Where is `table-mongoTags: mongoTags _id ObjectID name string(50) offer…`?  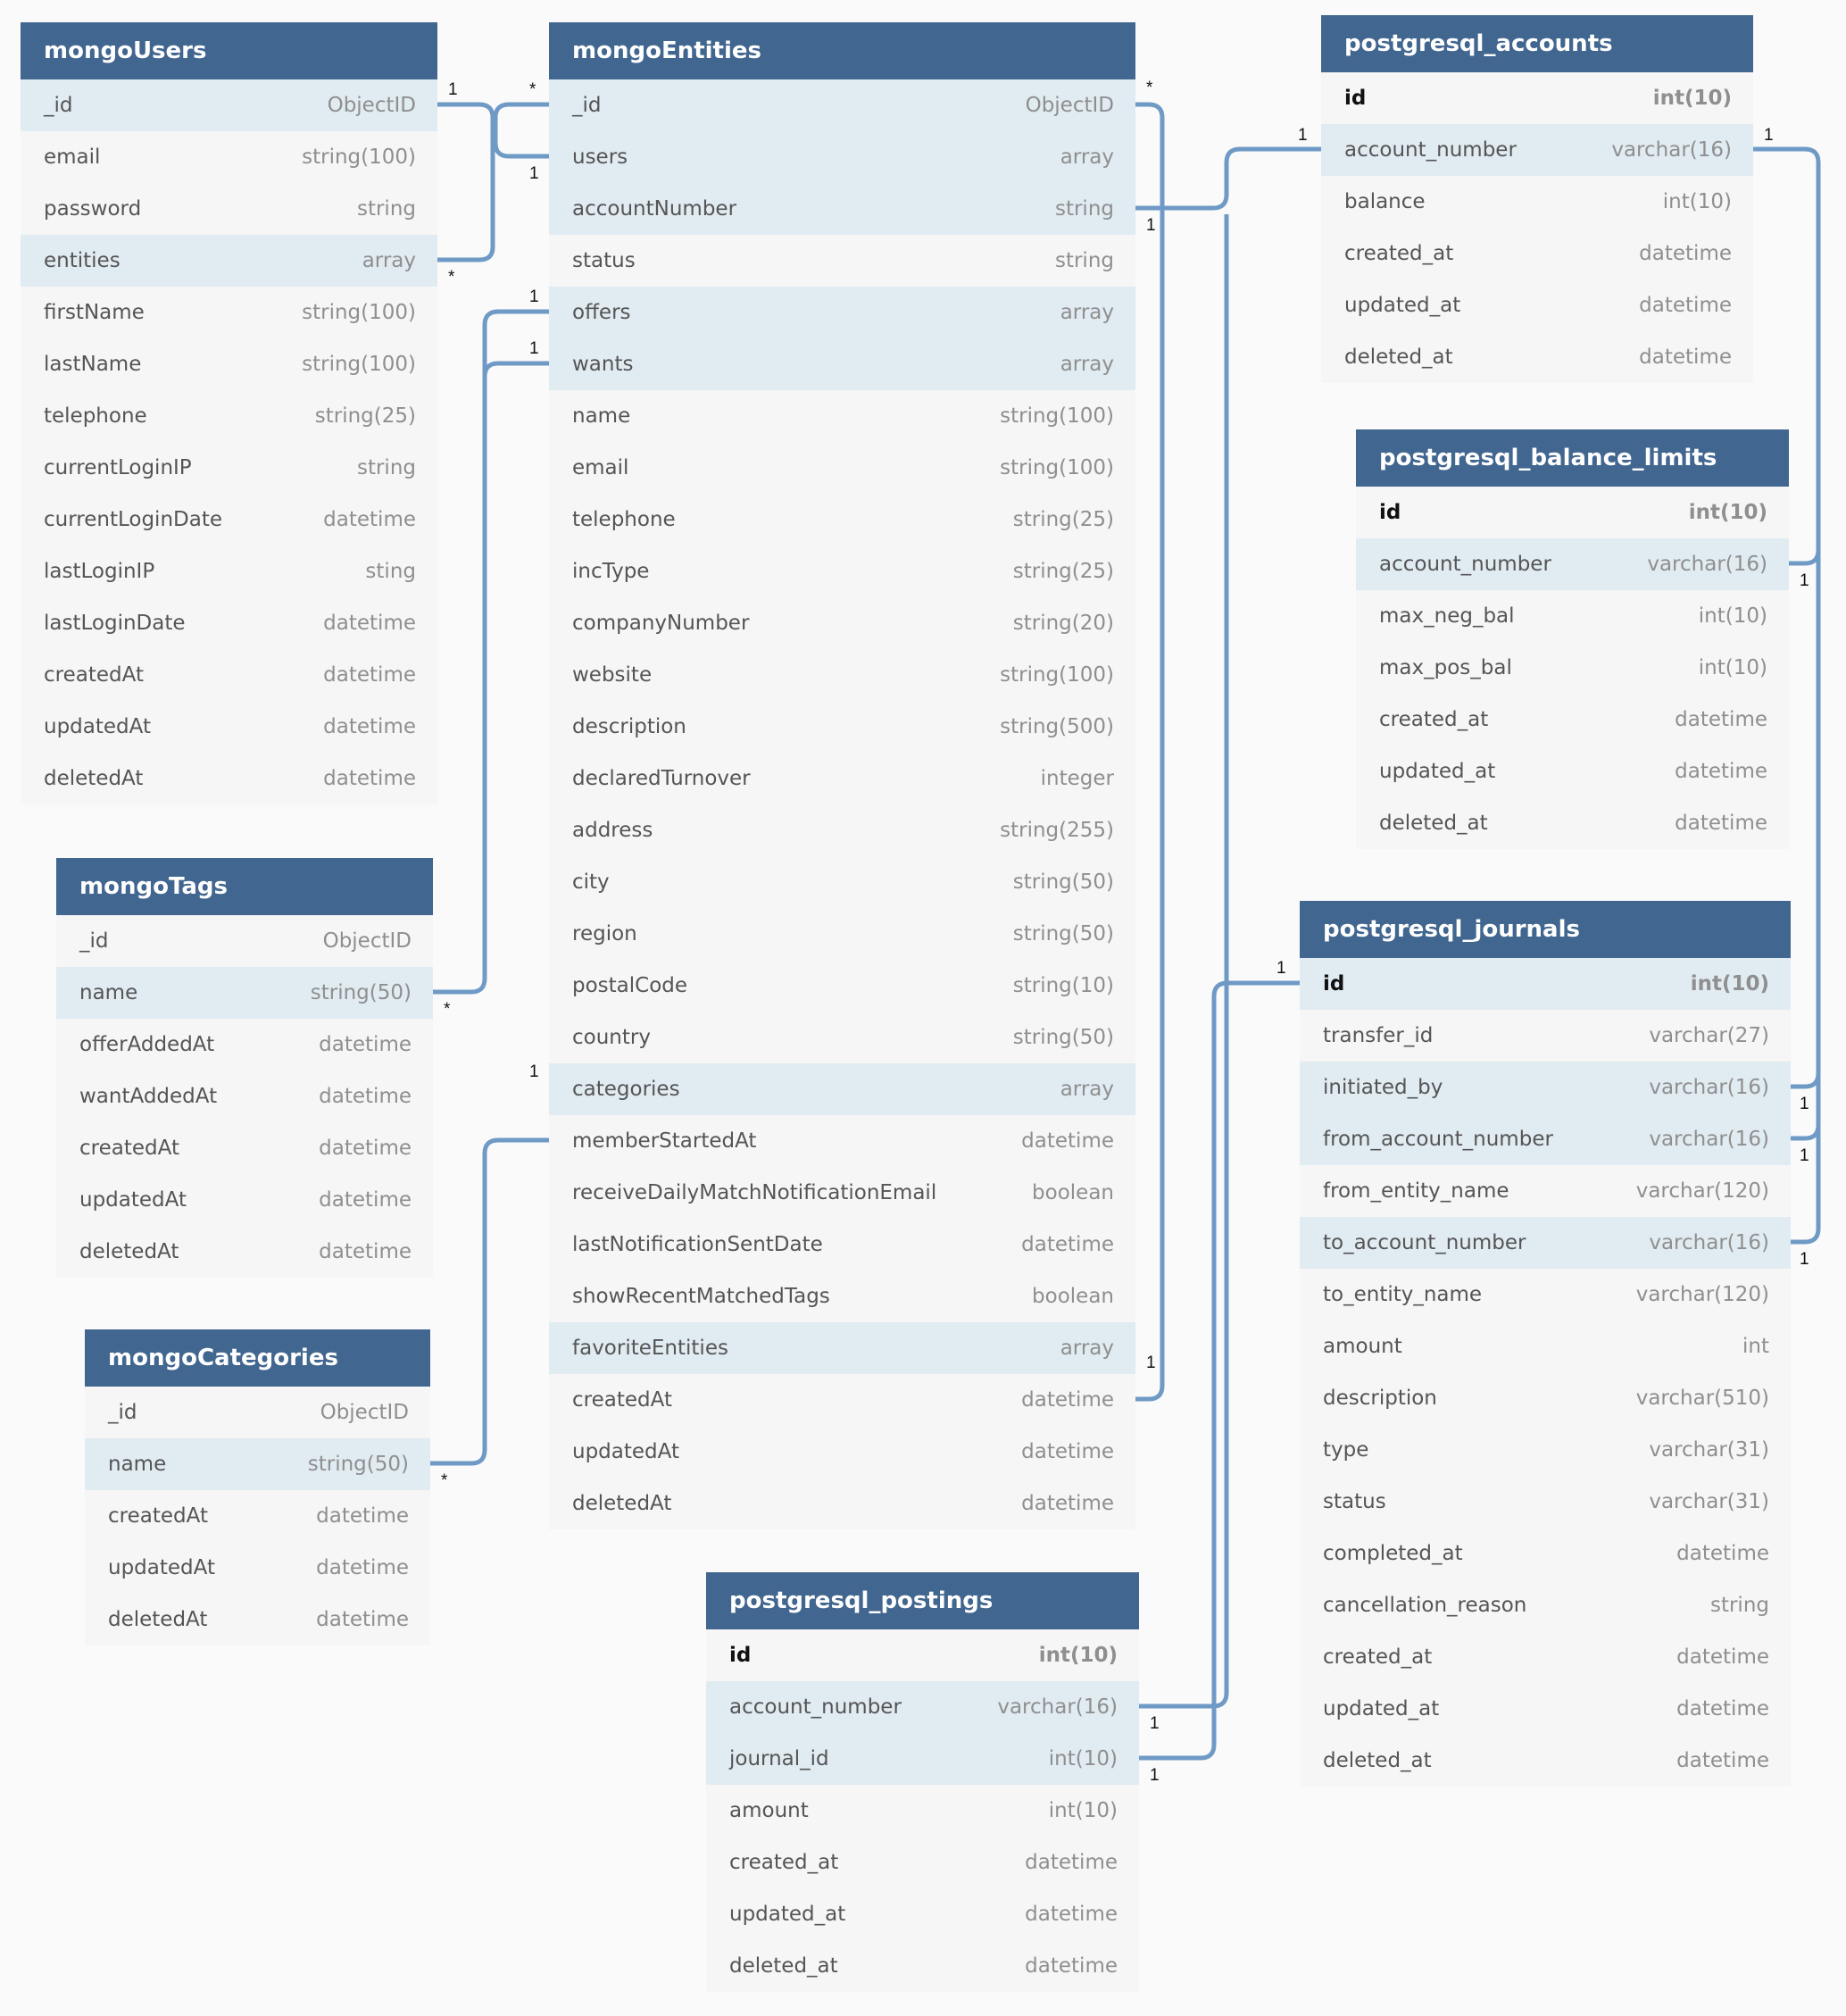 table-mongoTags: mongoTags _id ObjectID name string(50) offer… is located at coordinates (244, 1068).